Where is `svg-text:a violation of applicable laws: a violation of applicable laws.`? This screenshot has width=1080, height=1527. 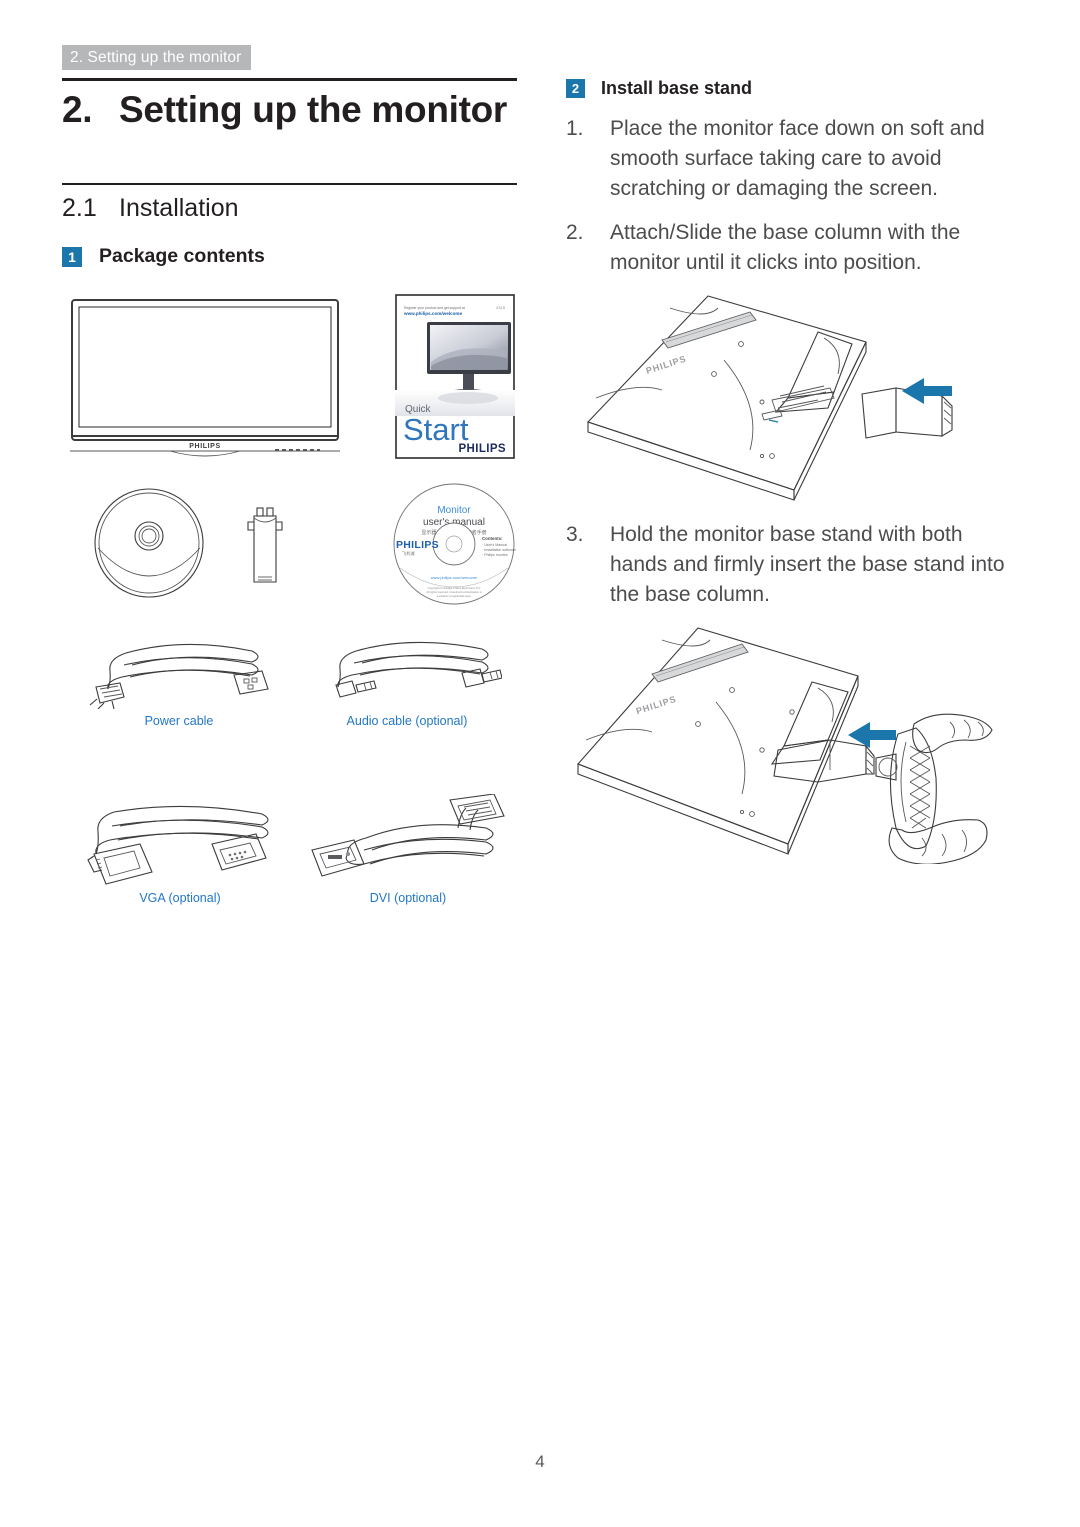
svg-text:a violation of applicable laws: a violation of applicable laws. is located at coordinates (454, 596).